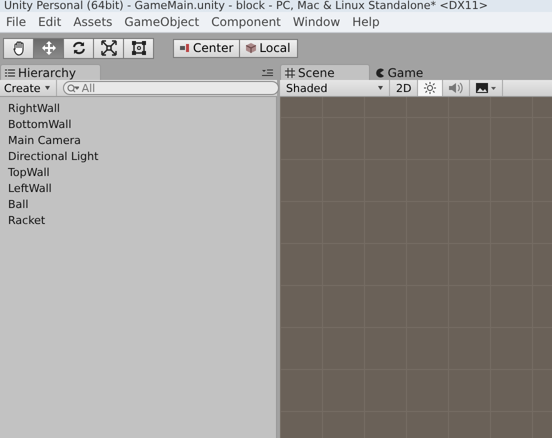 This screenshot has height=438, width=552. Describe the element at coordinates (486, 88) in the screenshot. I see `image-icon` at that location.